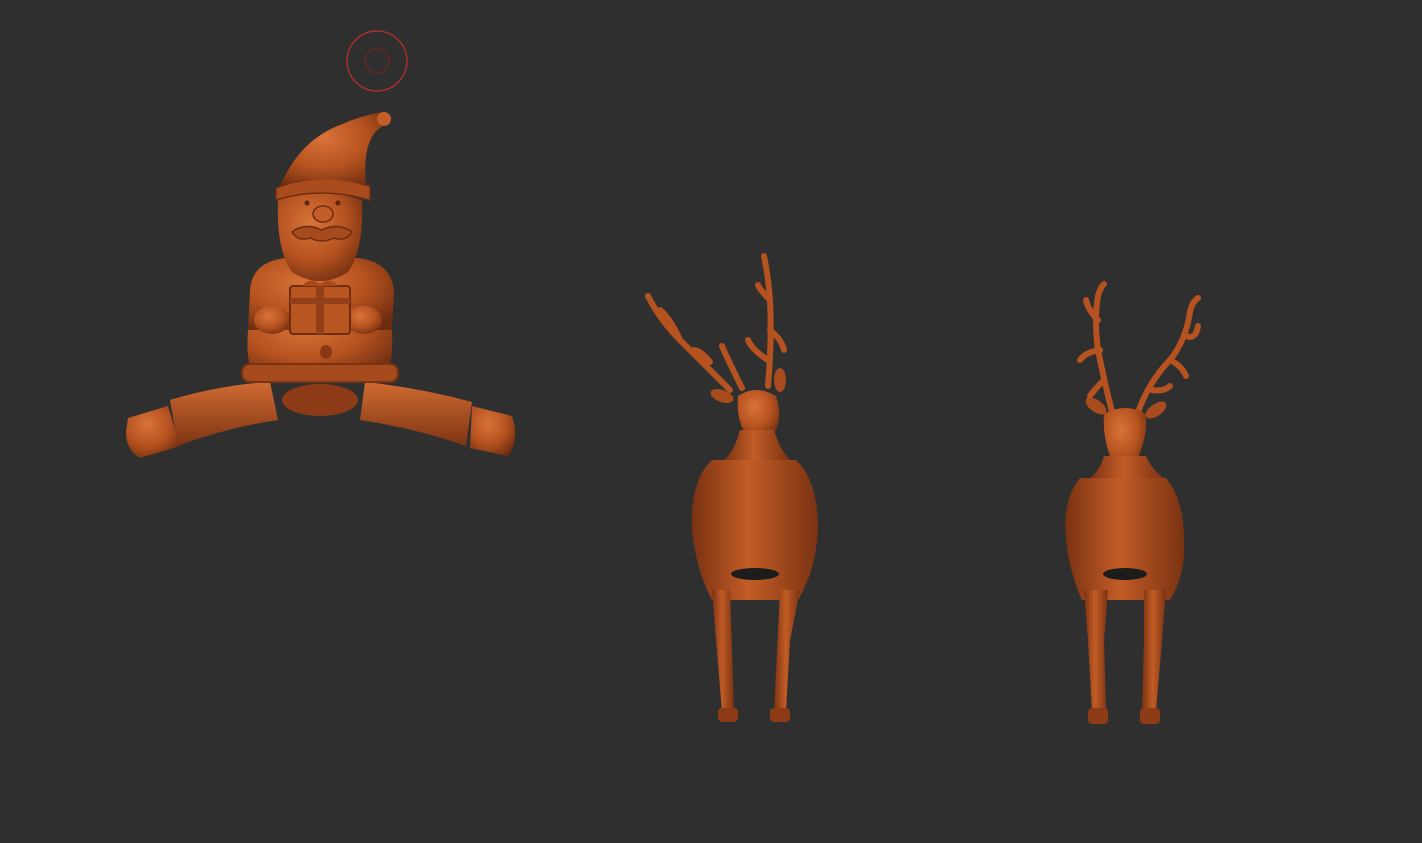 The height and width of the screenshot is (843, 1422). I want to click on santa-left-boot, so click(153, 432).